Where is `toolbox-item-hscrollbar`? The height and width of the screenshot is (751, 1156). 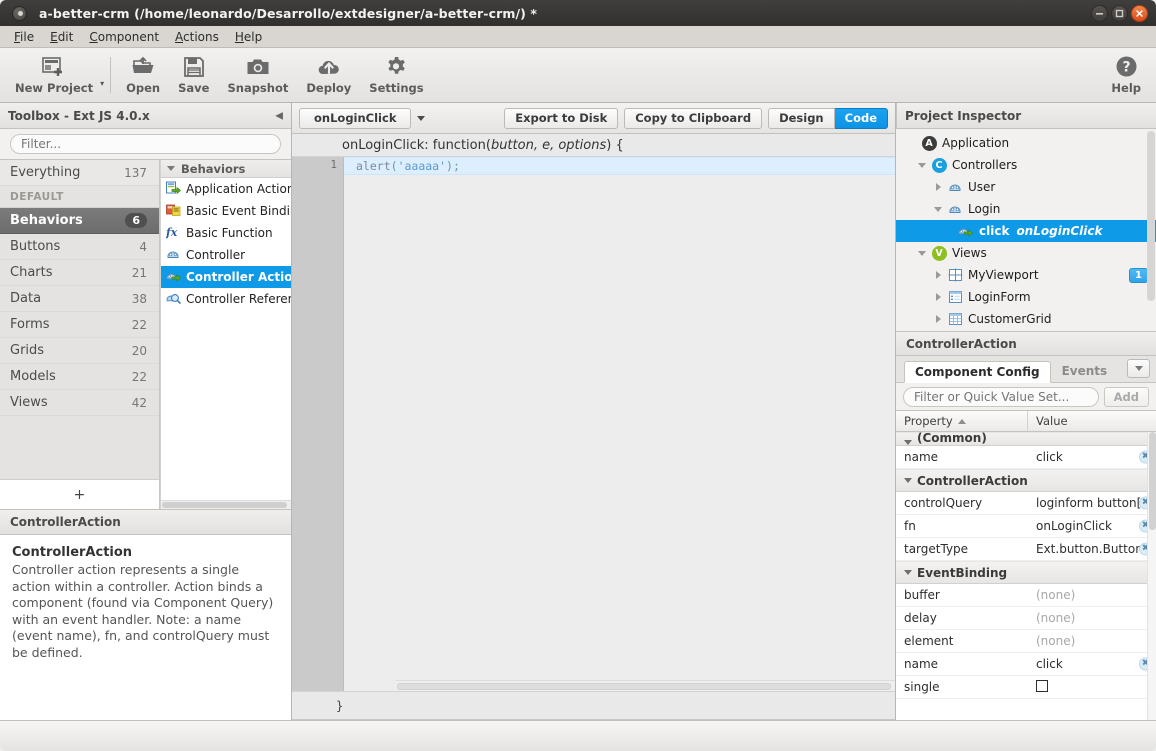
toolbox-item-hscrollbar is located at coordinates (226, 504).